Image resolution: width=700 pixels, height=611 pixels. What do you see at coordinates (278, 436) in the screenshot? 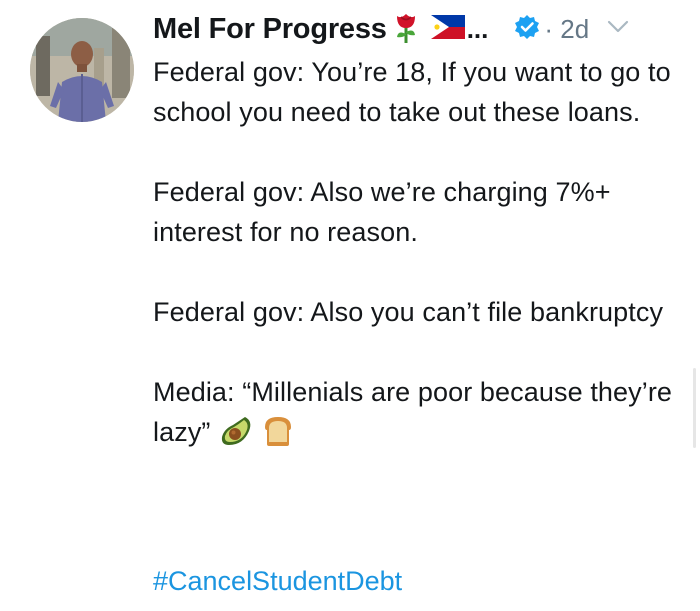
I see `bread-emoji` at bounding box center [278, 436].